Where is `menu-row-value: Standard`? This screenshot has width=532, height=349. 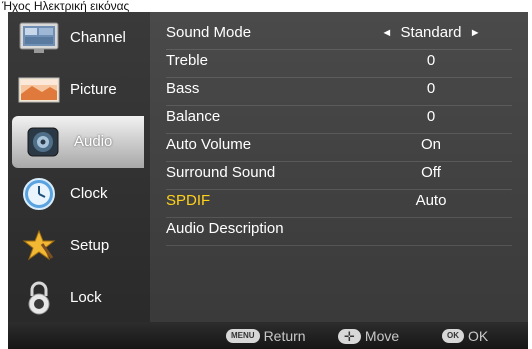
menu-row-value: Standard is located at coordinates (431, 32).